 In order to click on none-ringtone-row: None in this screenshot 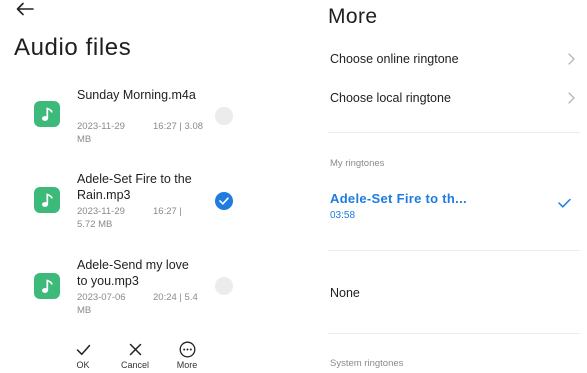, I will do `click(452, 293)`.